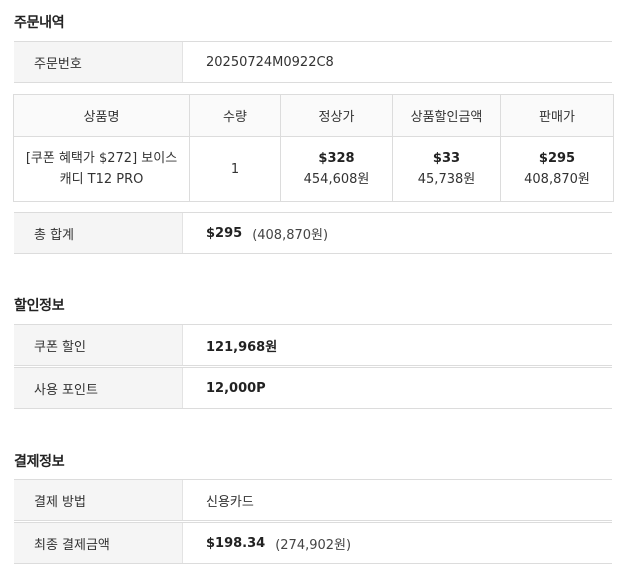  What do you see at coordinates (98, 500) in the screenshot?
I see `payment-method-label: 결제 방법` at bounding box center [98, 500].